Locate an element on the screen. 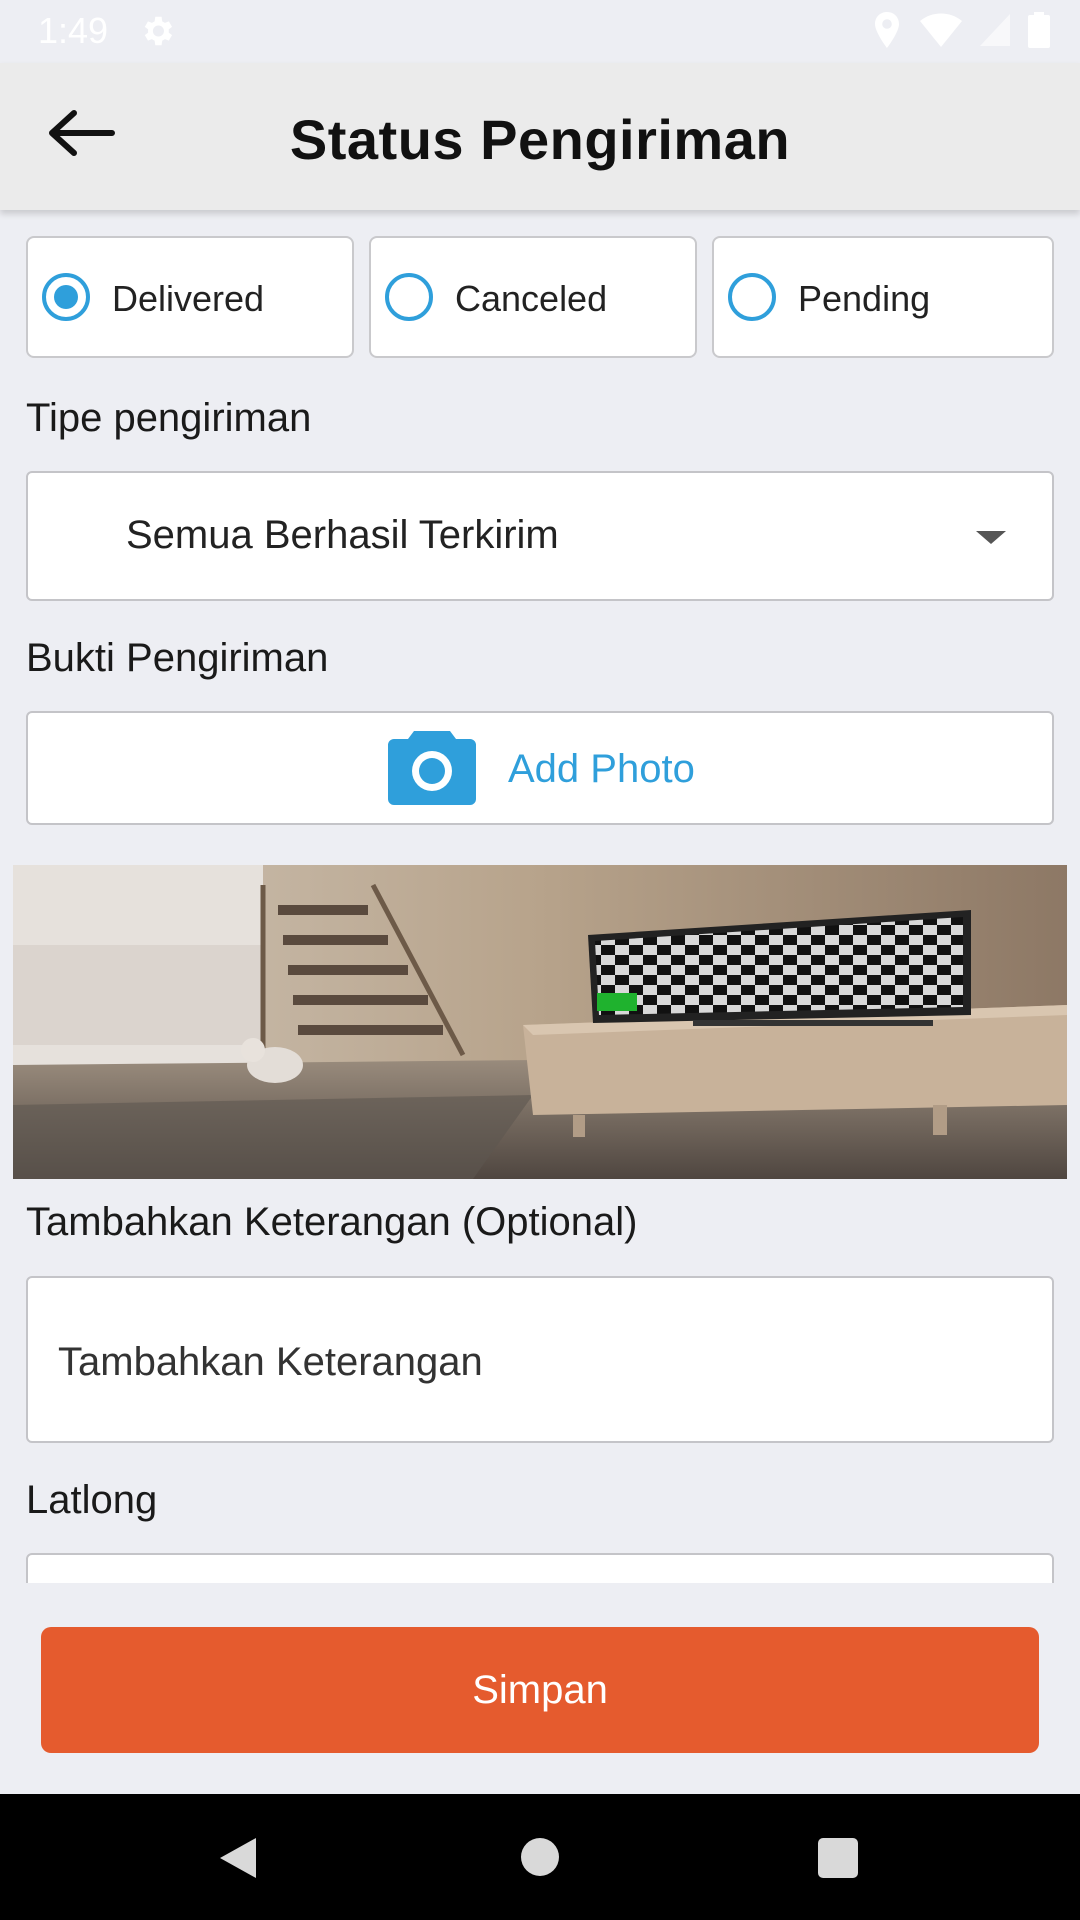 Image resolution: width=1080 pixels, height=1920 pixels. system-nav-bar is located at coordinates (540, 1857).